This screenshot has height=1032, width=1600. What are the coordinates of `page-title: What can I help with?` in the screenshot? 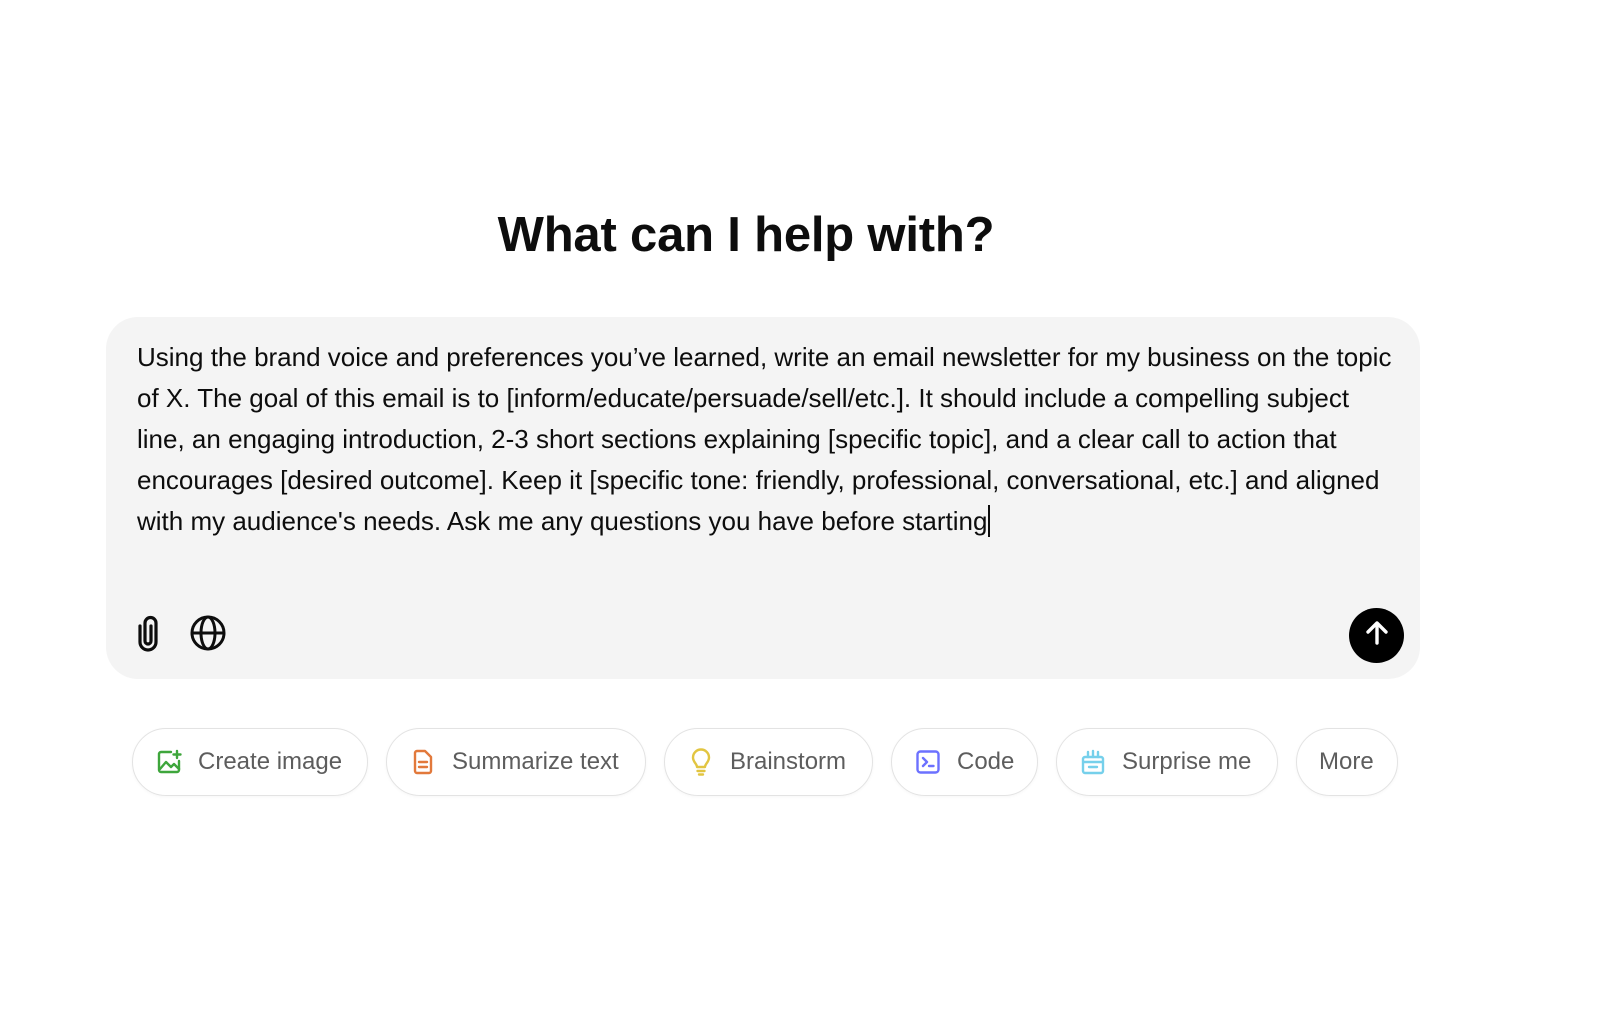 It's located at (746, 235).